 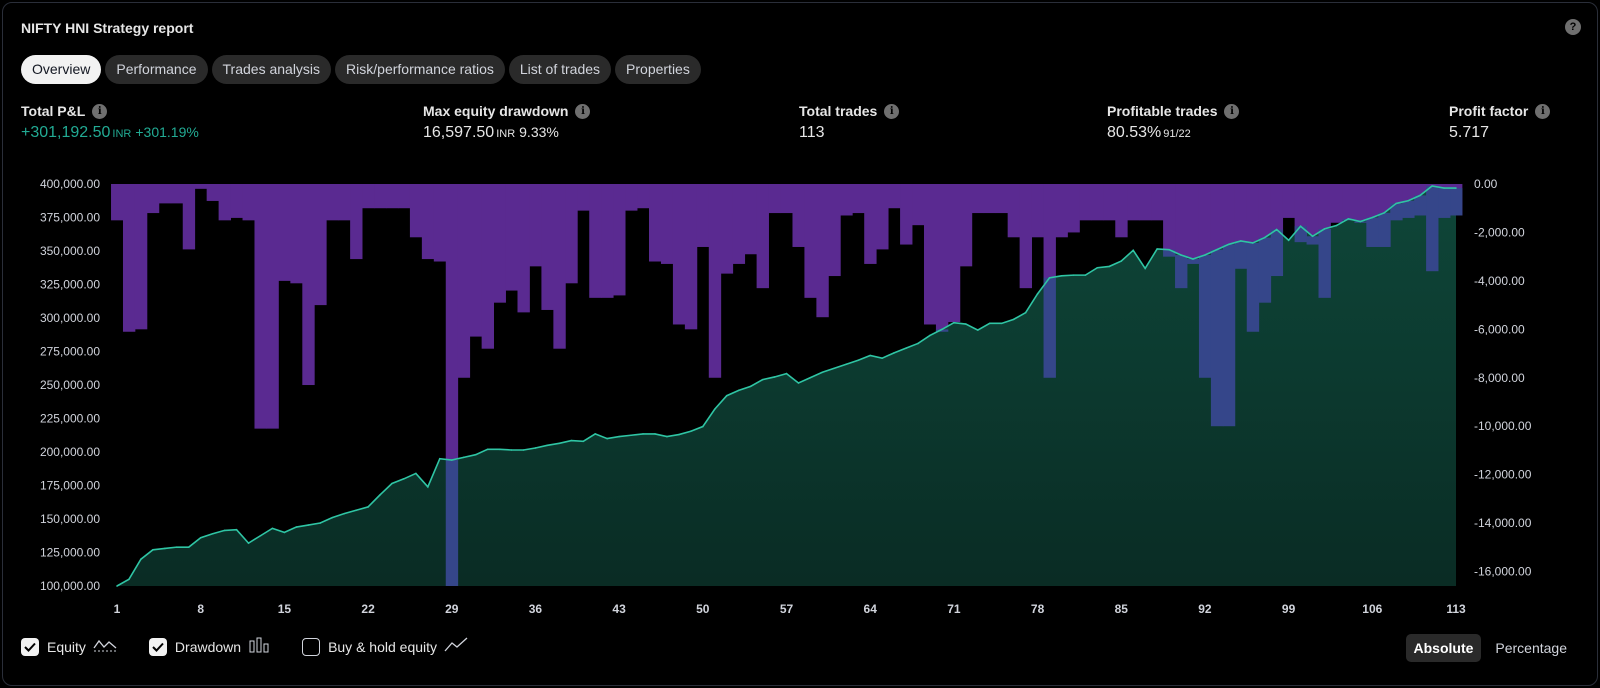 I want to click on x-tick-label: 36, so click(x=536, y=609).